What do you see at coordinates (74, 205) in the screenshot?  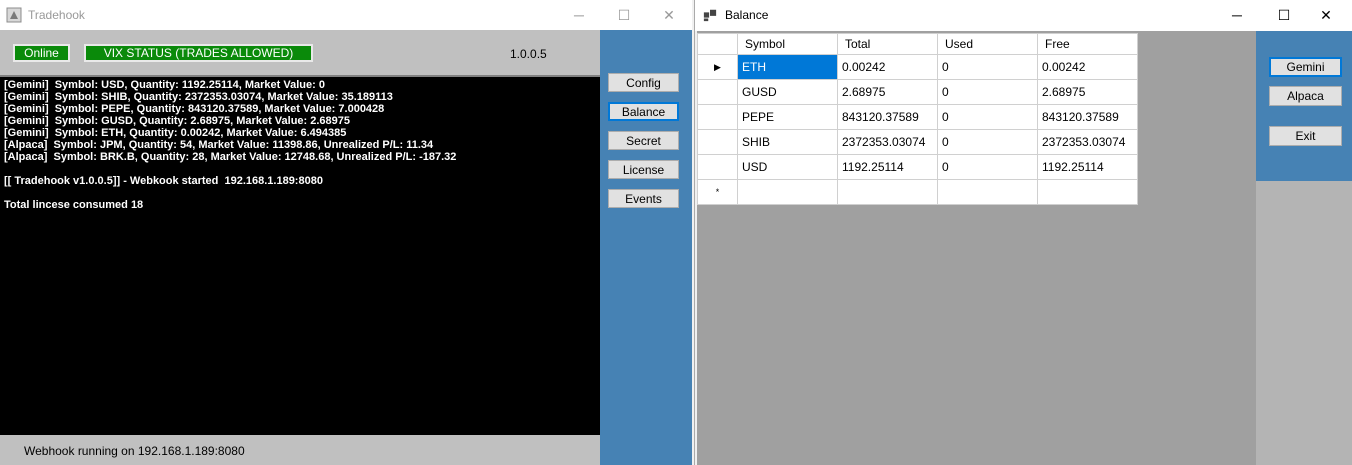 I see `log-line: Total lincese consumed 18` at bounding box center [74, 205].